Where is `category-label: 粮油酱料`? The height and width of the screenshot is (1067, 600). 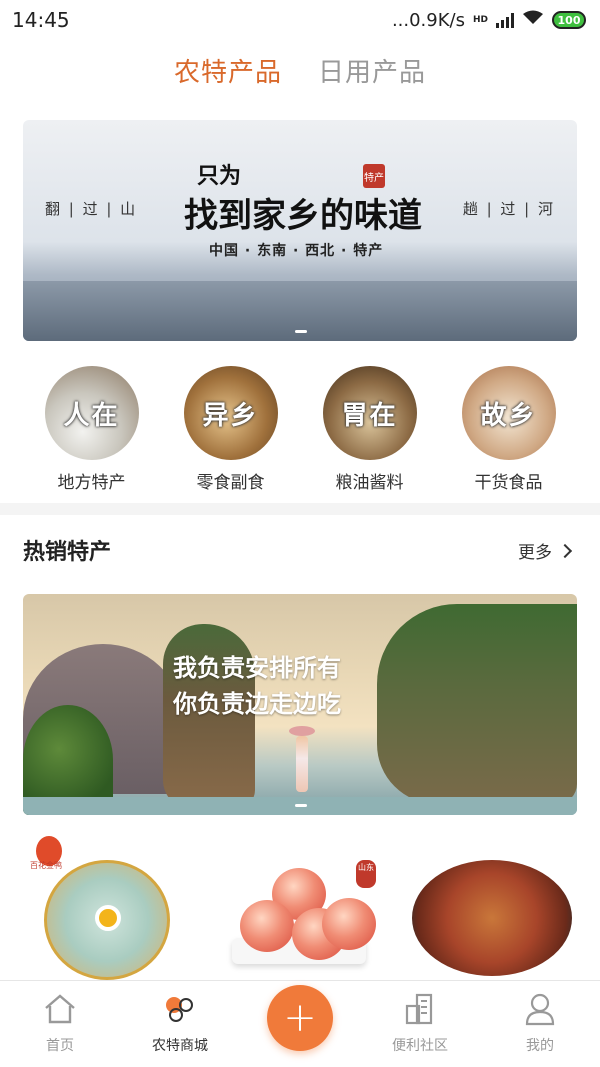 category-label: 粮油酱料 is located at coordinates (369, 483).